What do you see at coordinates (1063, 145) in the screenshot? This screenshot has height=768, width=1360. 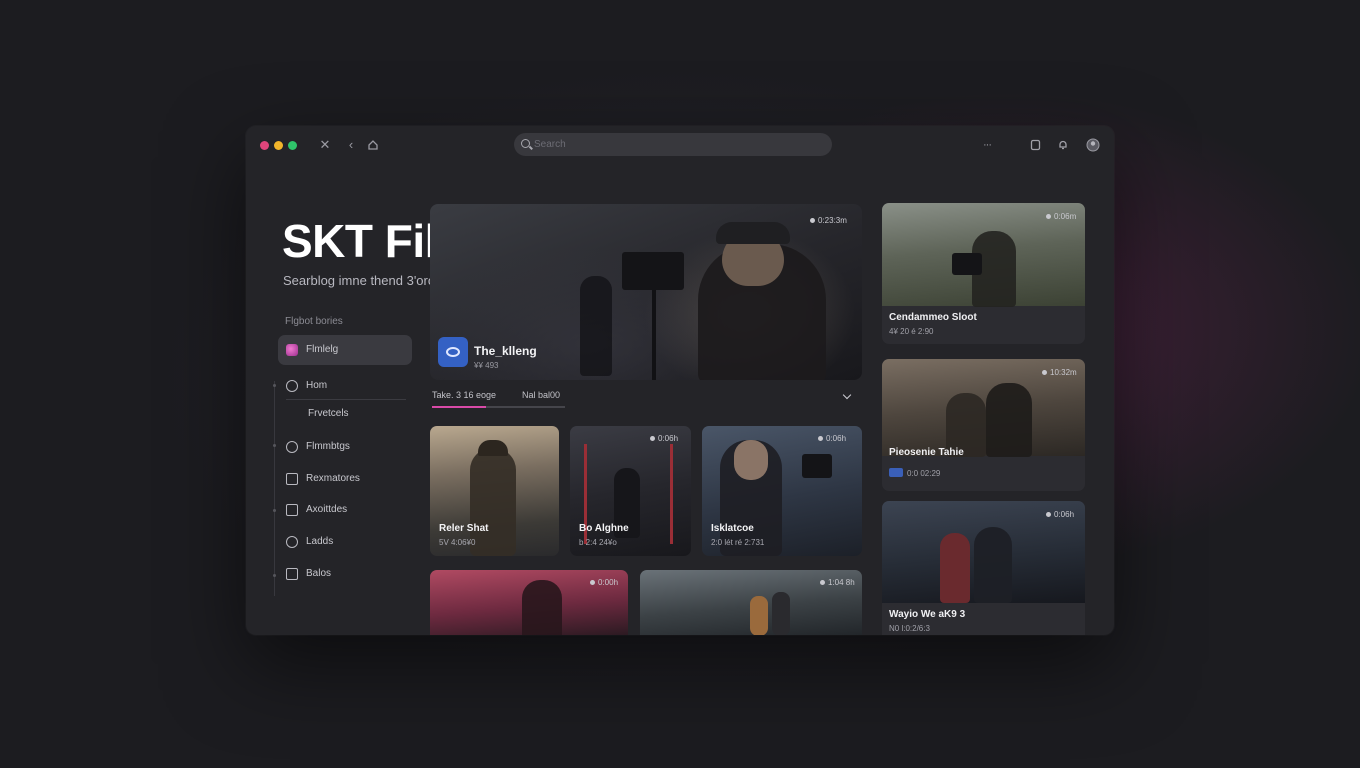 I see `notification-icon` at bounding box center [1063, 145].